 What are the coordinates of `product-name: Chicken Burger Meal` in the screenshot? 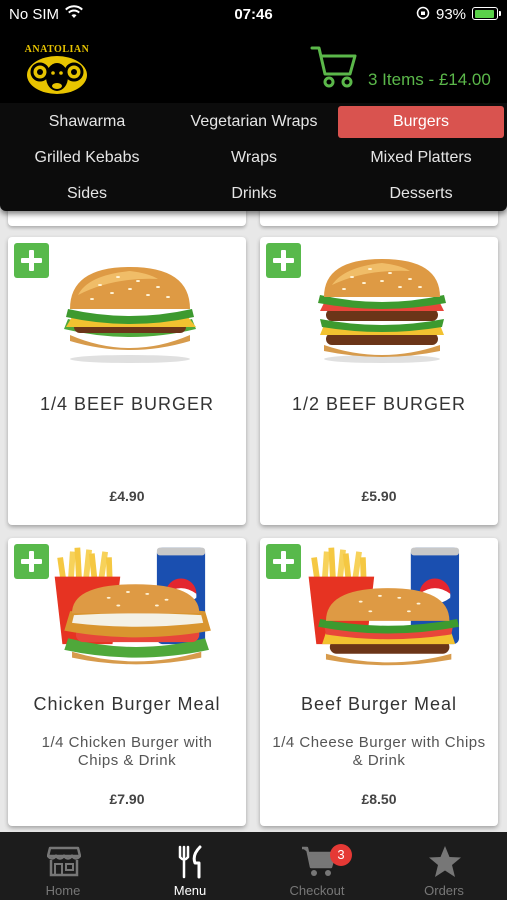 It's located at (127, 704).